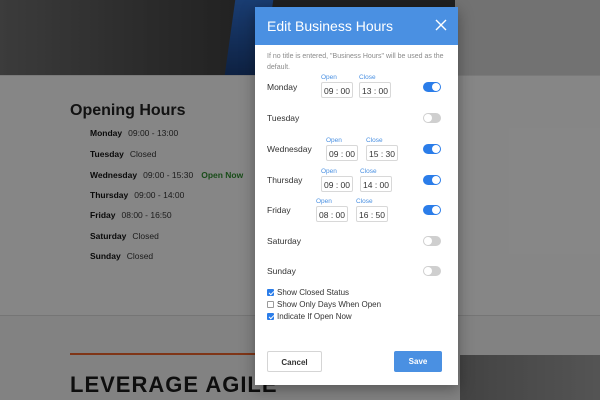 Image resolution: width=600 pixels, height=400 pixels. Describe the element at coordinates (289, 149) in the screenshot. I see `day-label-wednesday: Wednesday` at that location.